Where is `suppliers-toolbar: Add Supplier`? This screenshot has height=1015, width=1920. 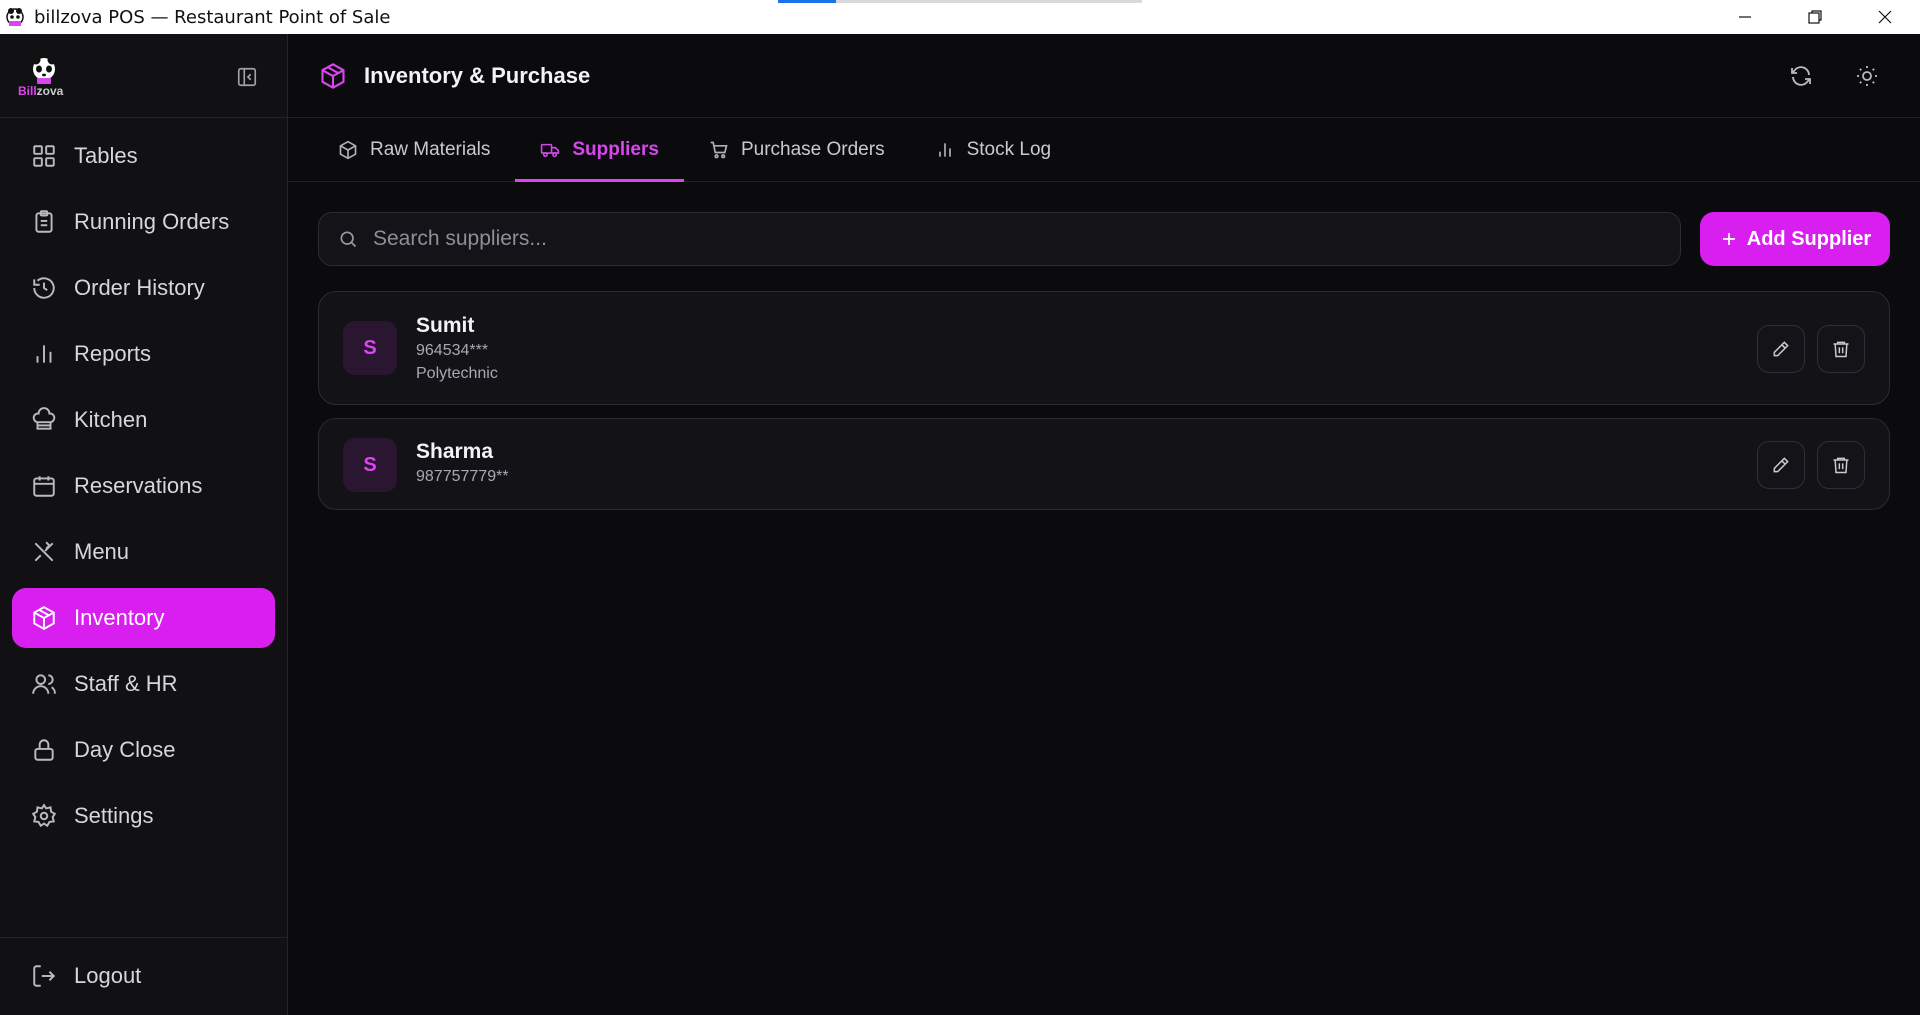
suppliers-toolbar: Add Supplier is located at coordinates (1104, 239).